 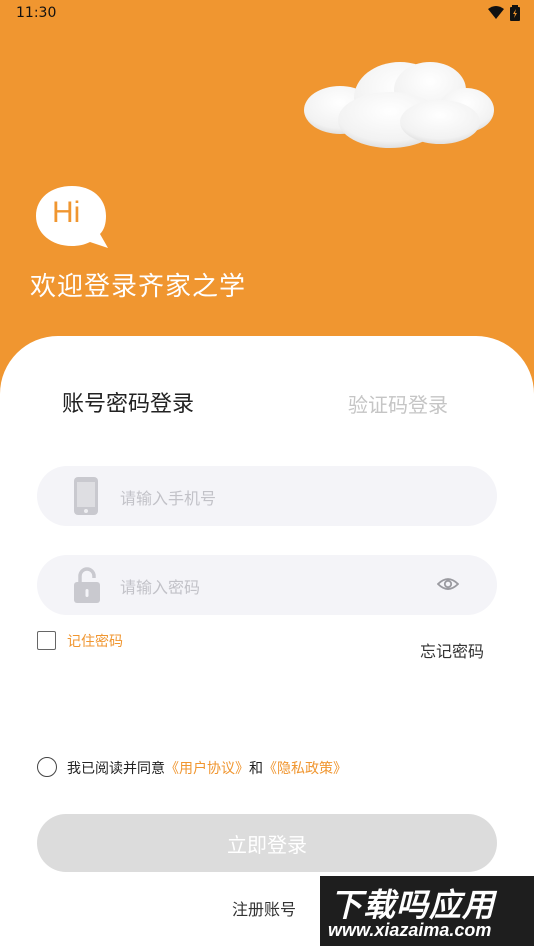 What do you see at coordinates (496, 12) in the screenshot?
I see `wifi-icon` at bounding box center [496, 12].